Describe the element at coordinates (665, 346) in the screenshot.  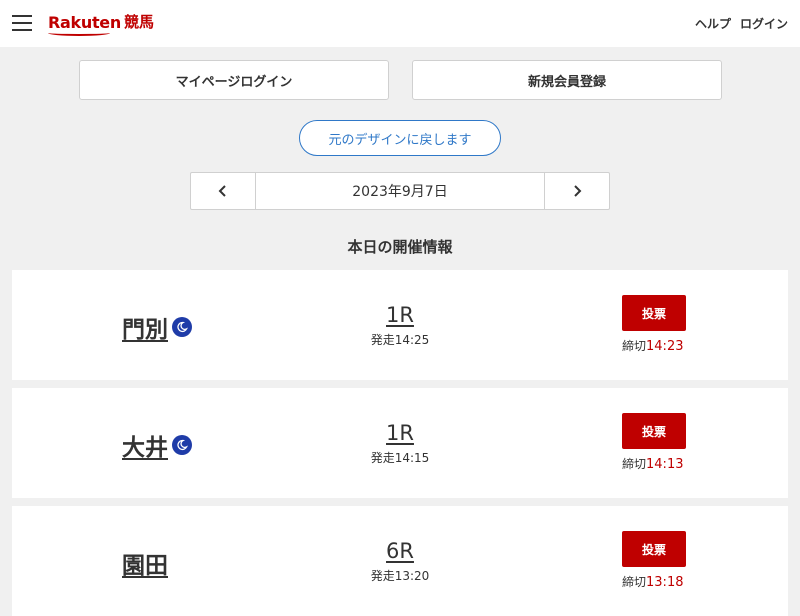
I see `deadline-time: 14:23` at that location.